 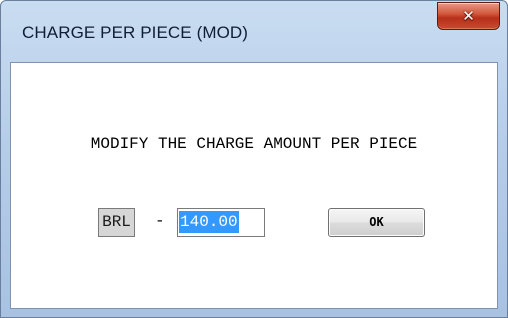 I want to click on dialog-message: MODIFY THE CHARGE AMOUNT PER PIECE, so click(x=254, y=144).